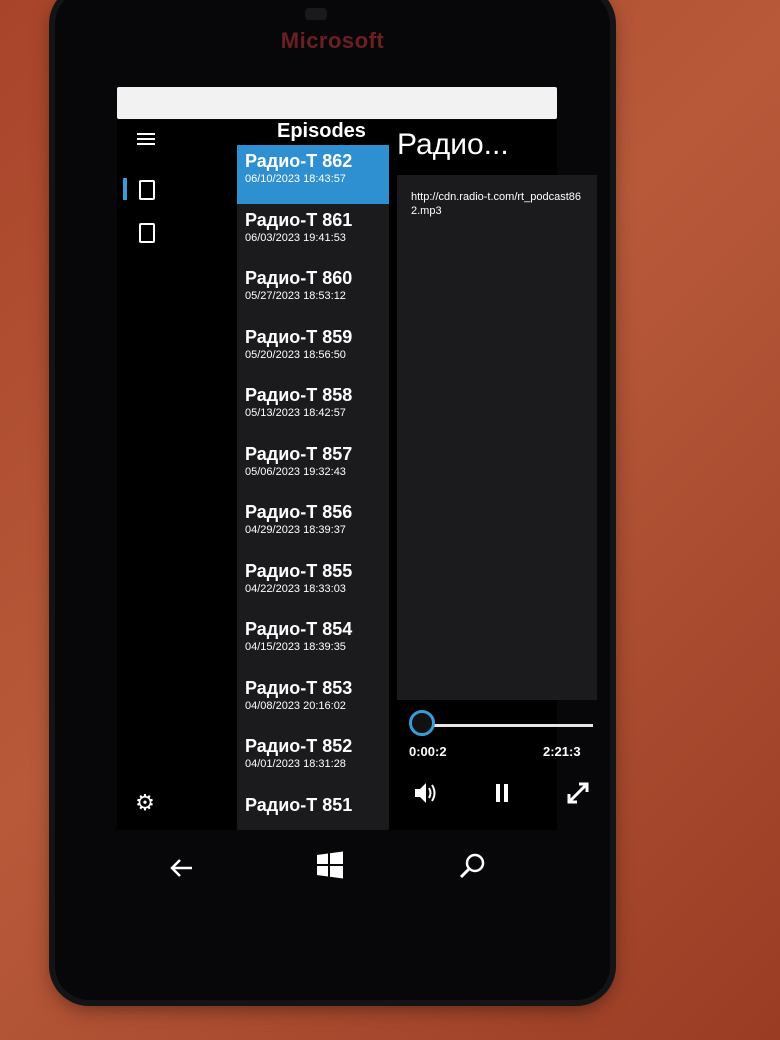 The height and width of the screenshot is (1040, 780). What do you see at coordinates (505, 725) in the screenshot?
I see `seek-track` at bounding box center [505, 725].